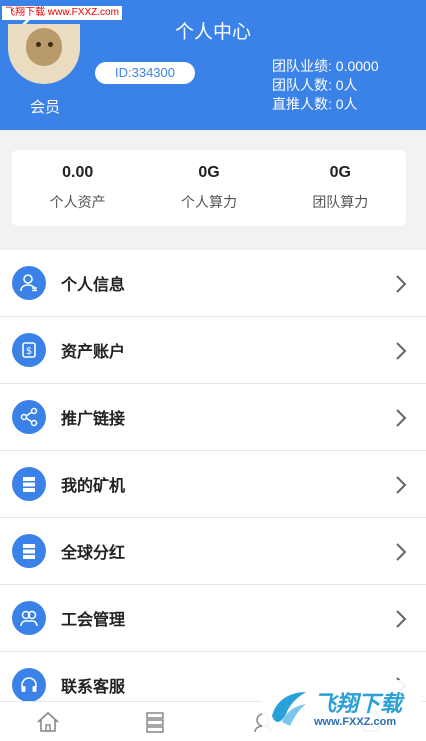 The width and height of the screenshot is (426, 741). I want to click on menu-item-label: 推广链接, so click(93, 419).